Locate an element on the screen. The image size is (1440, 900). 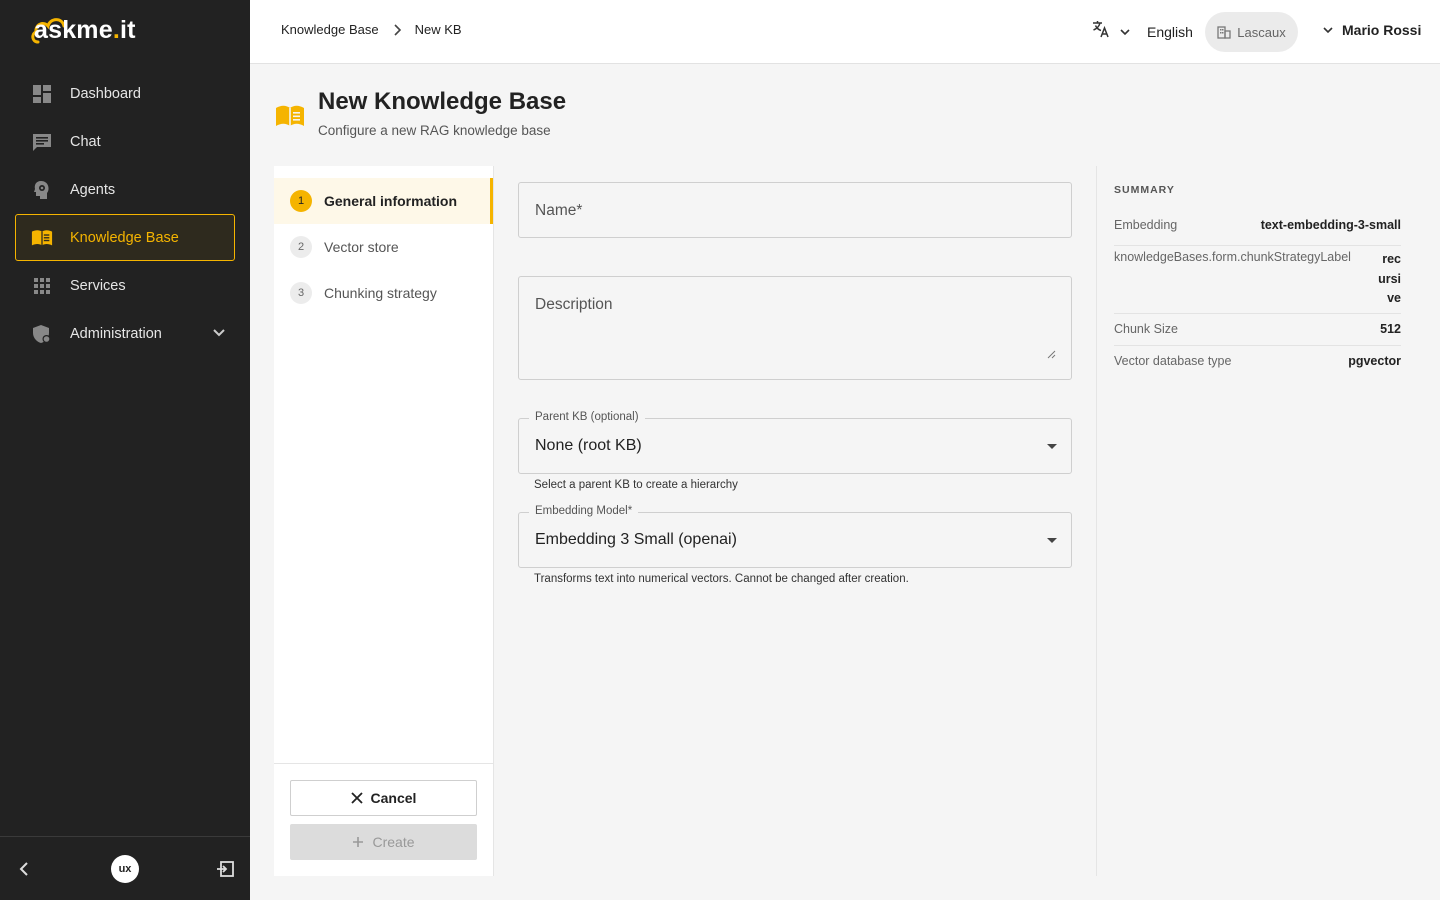
embedding-model-label: Embedding Model* is located at coordinates (584, 511).